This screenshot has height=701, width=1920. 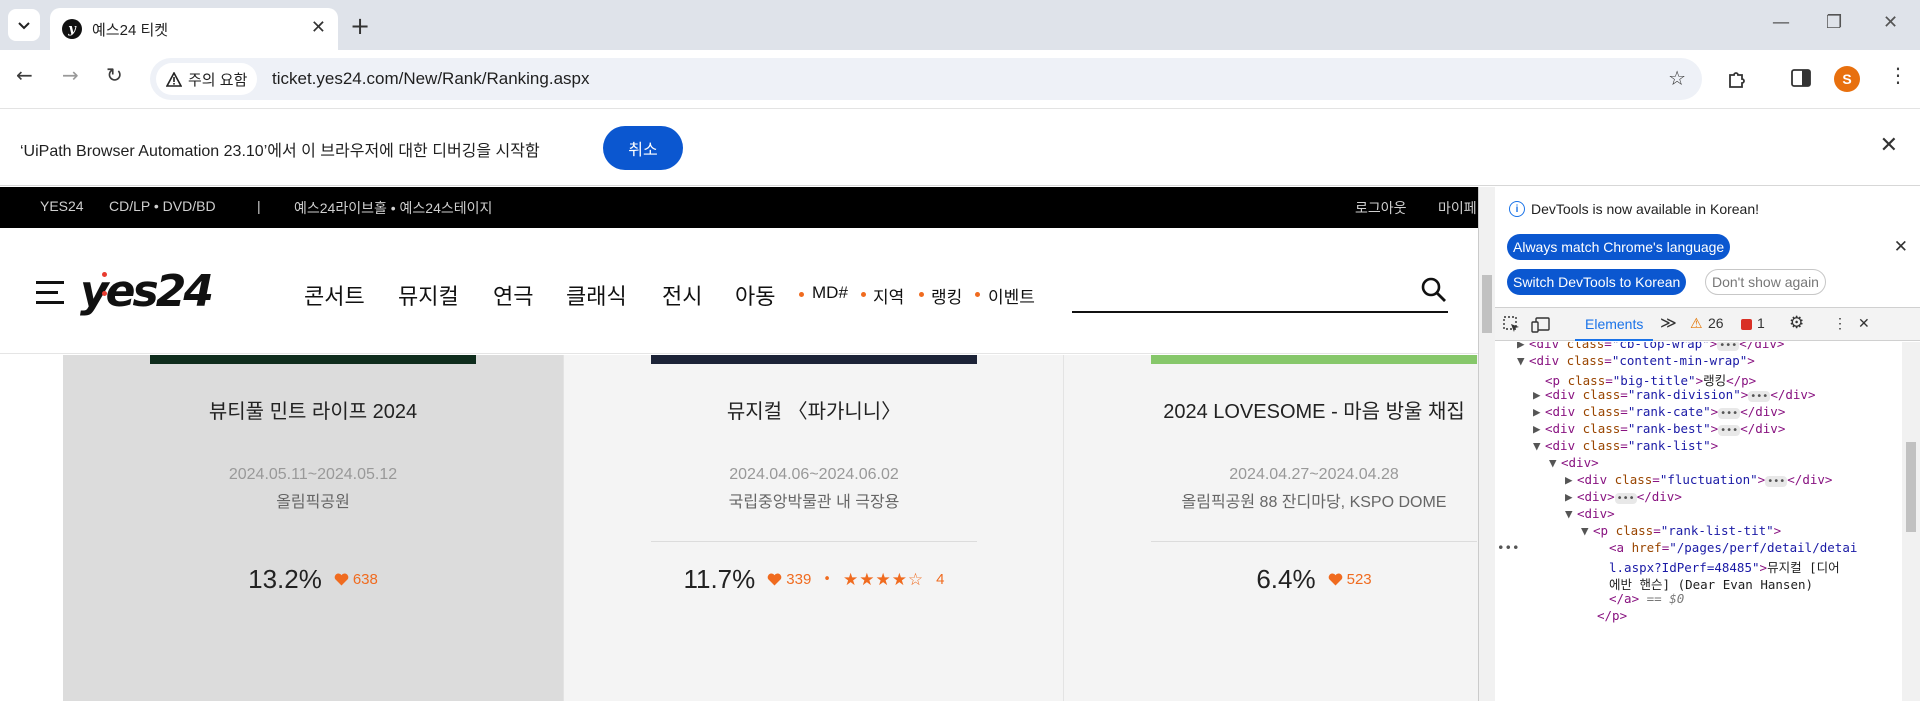 I want to click on page-scrollbar-thumb, so click(x=1487, y=304).